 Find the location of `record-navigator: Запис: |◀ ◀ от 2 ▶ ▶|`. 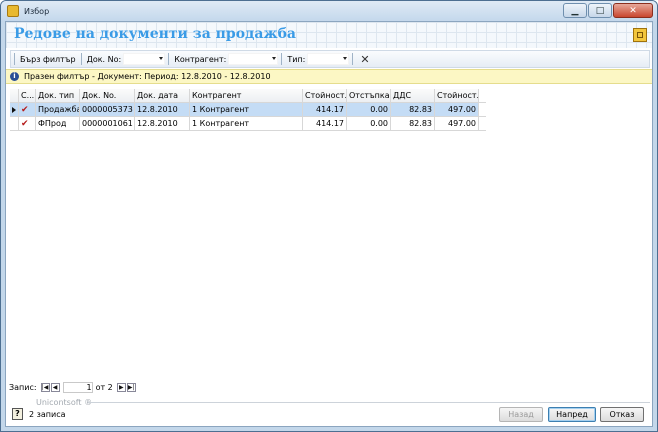

record-navigator: Запис: |◀ ◀ от 2 ▶ ▶| is located at coordinates (72, 387).